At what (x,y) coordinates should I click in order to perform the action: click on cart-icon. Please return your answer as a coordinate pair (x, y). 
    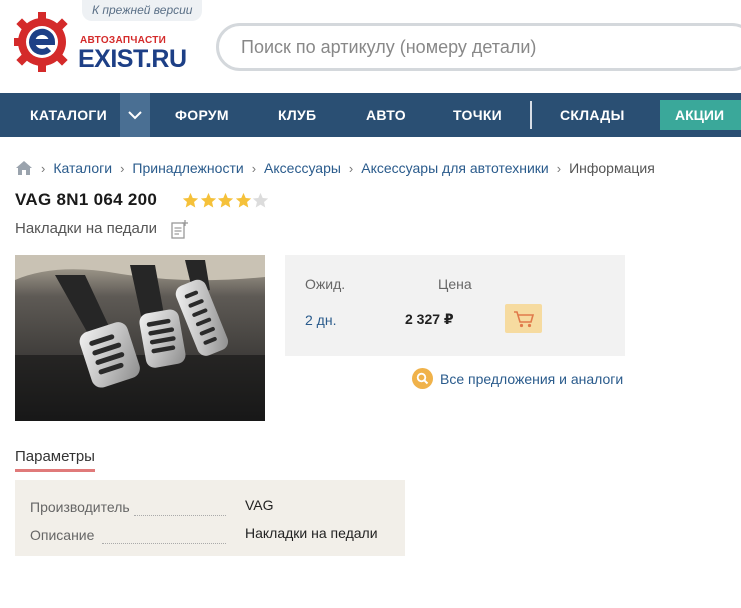
    Looking at the image, I should click on (523, 318).